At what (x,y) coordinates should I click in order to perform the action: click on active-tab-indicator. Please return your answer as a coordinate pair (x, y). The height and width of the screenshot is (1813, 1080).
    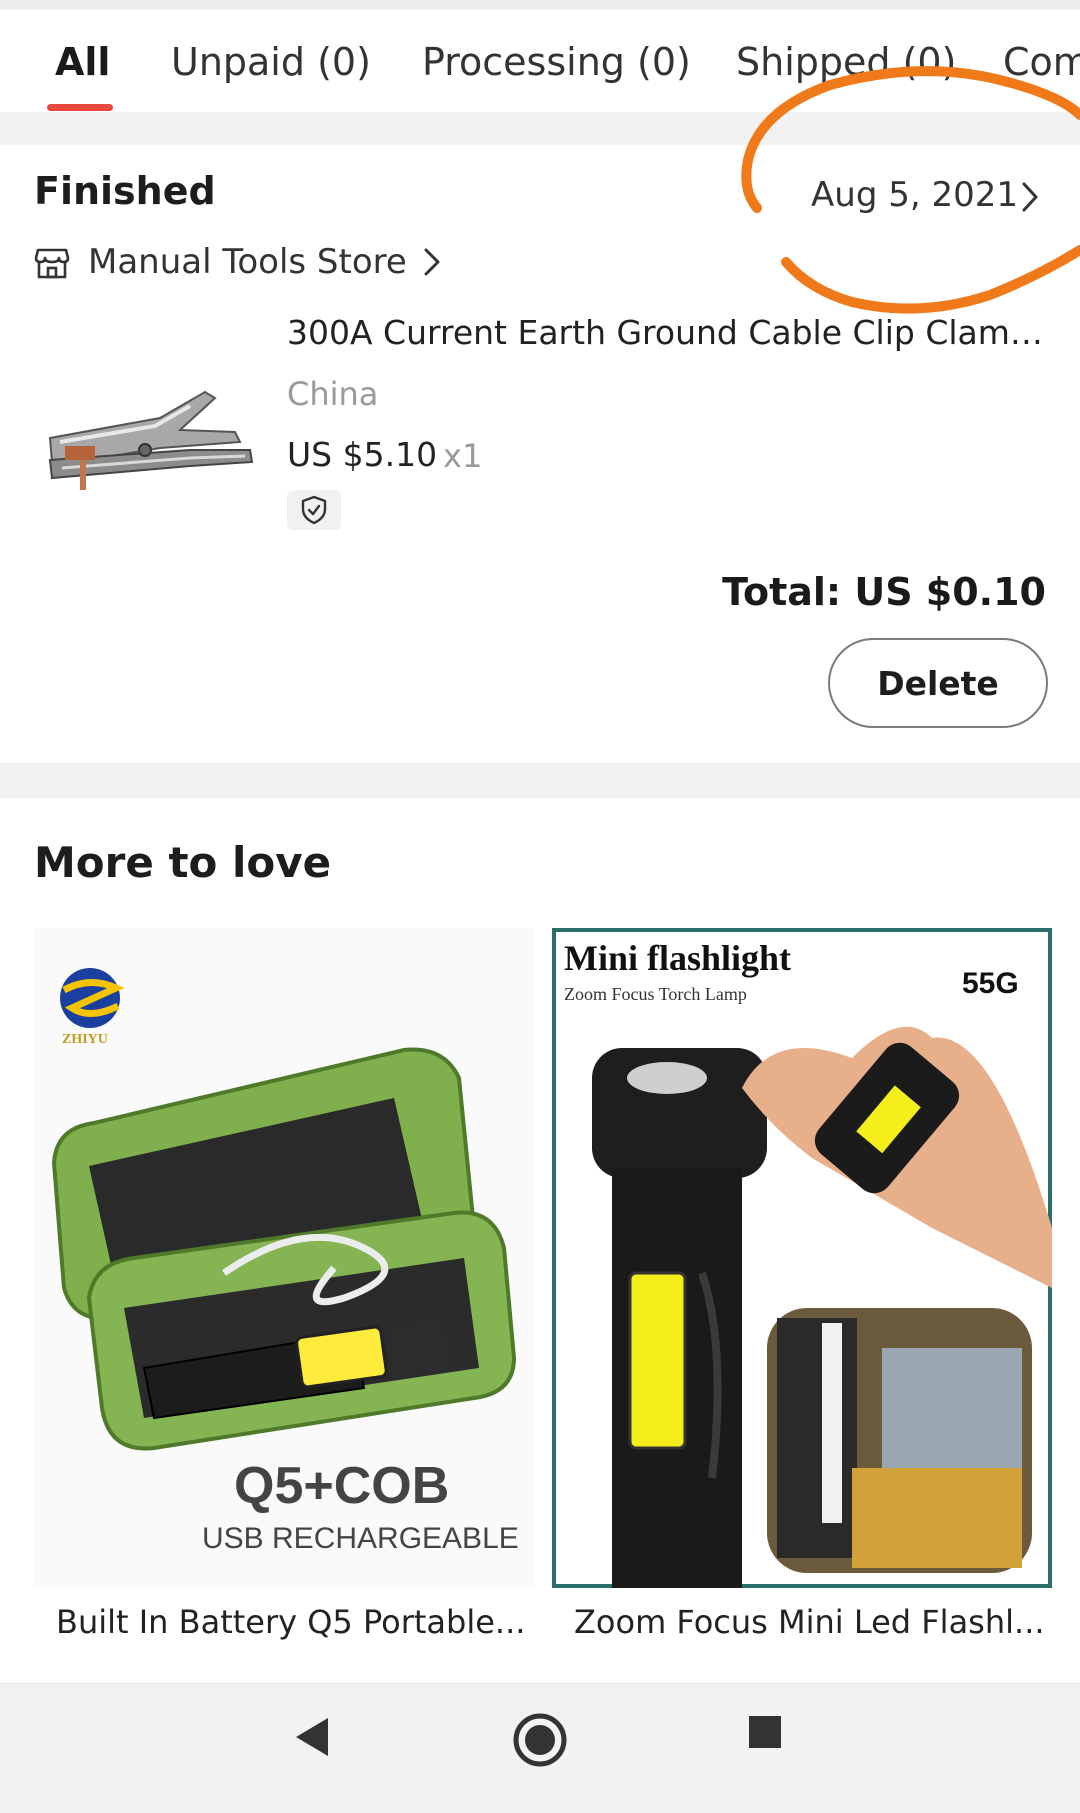
    Looking at the image, I should click on (80, 107).